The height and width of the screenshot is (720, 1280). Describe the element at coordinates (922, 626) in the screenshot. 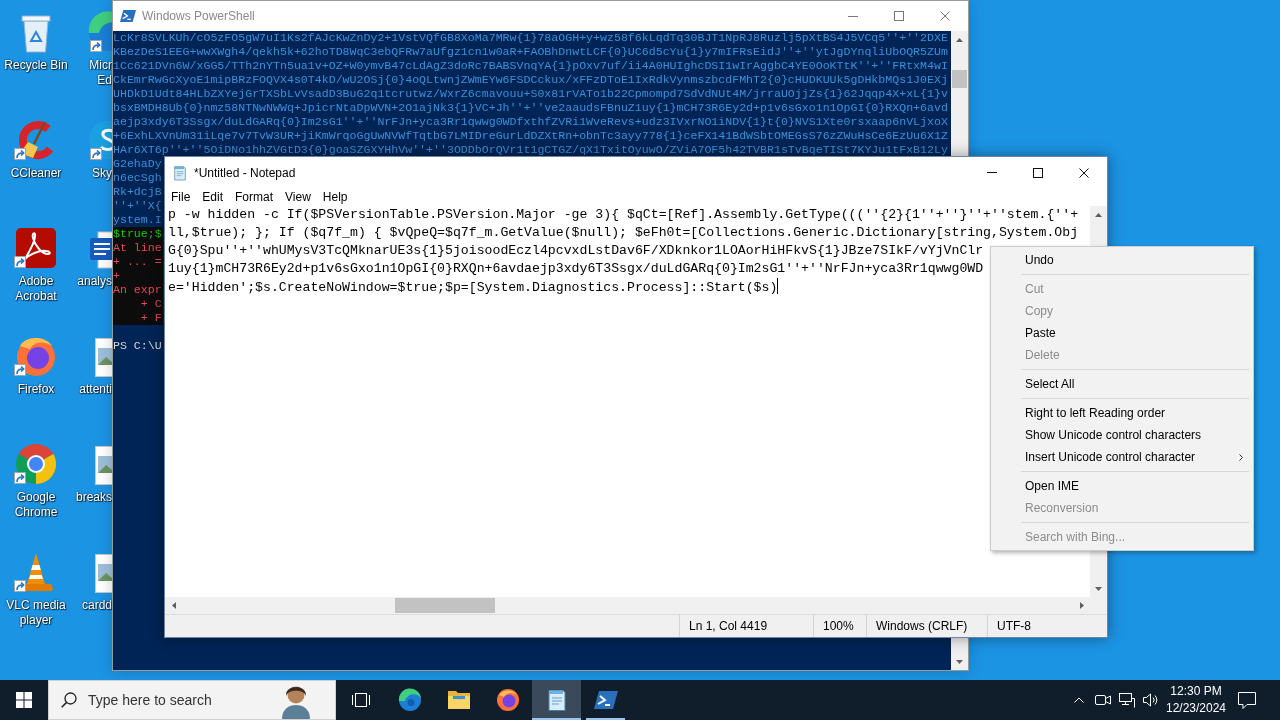

I see `status-text: Windows (CRLF)` at that location.